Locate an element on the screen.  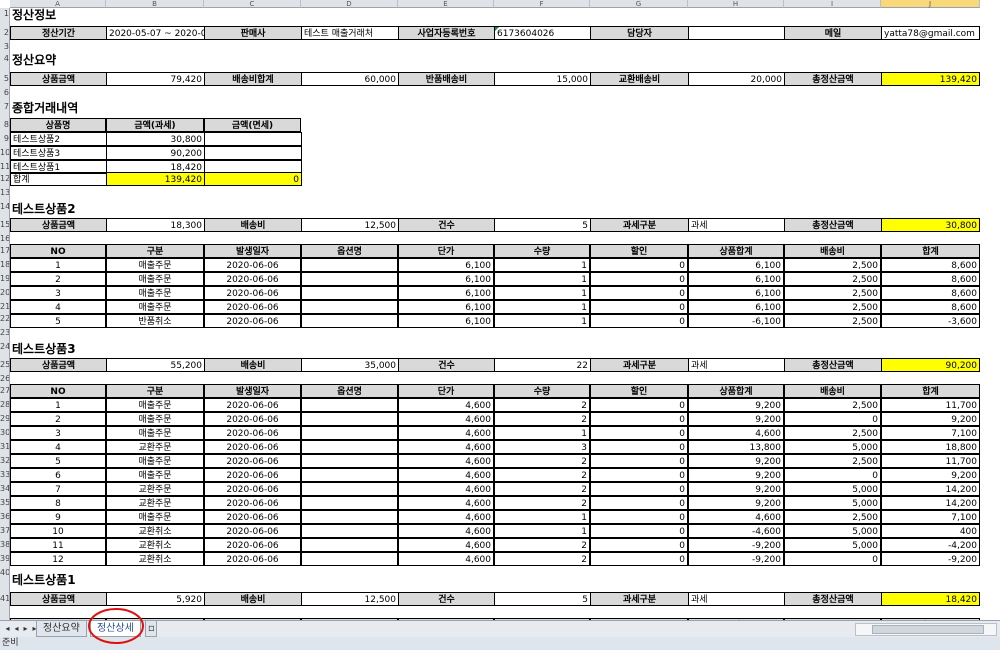
summary-product-amount: 79,420 is located at coordinates (155, 79).